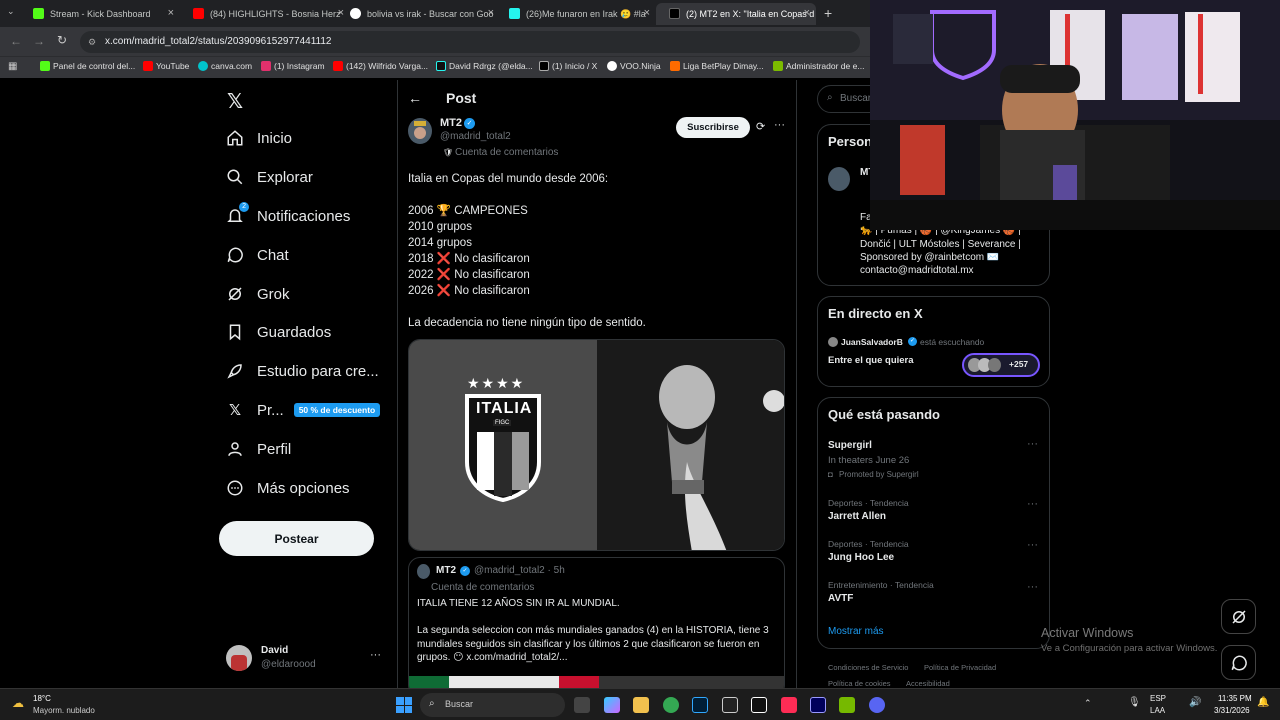 This screenshot has height=720, width=1280. What do you see at coordinates (1134, 702) in the screenshot?
I see `network-icon: 🎙` at bounding box center [1134, 702].